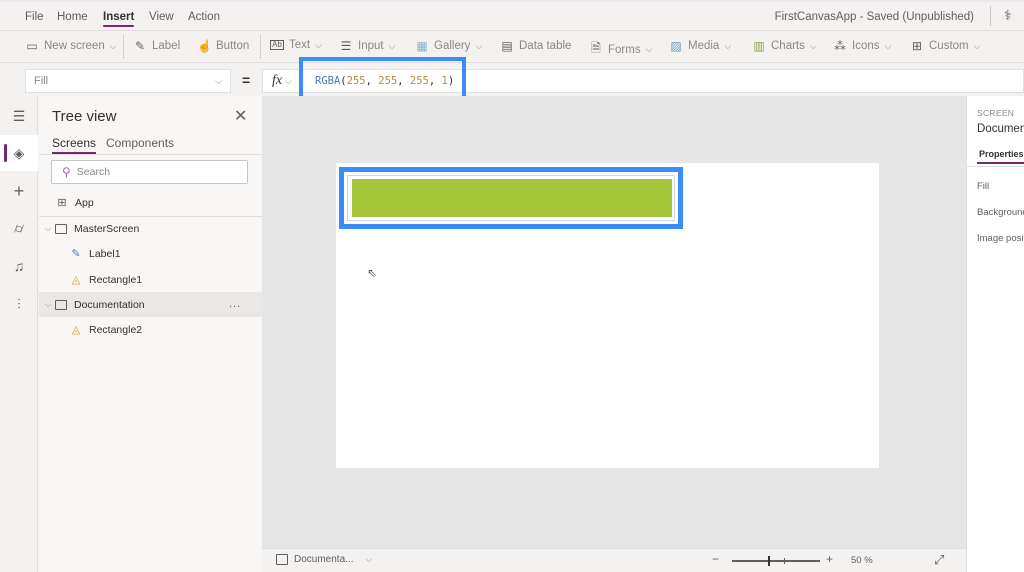 The width and height of the screenshot is (1024, 572). I want to click on media-icon: ♫, so click(19, 266).